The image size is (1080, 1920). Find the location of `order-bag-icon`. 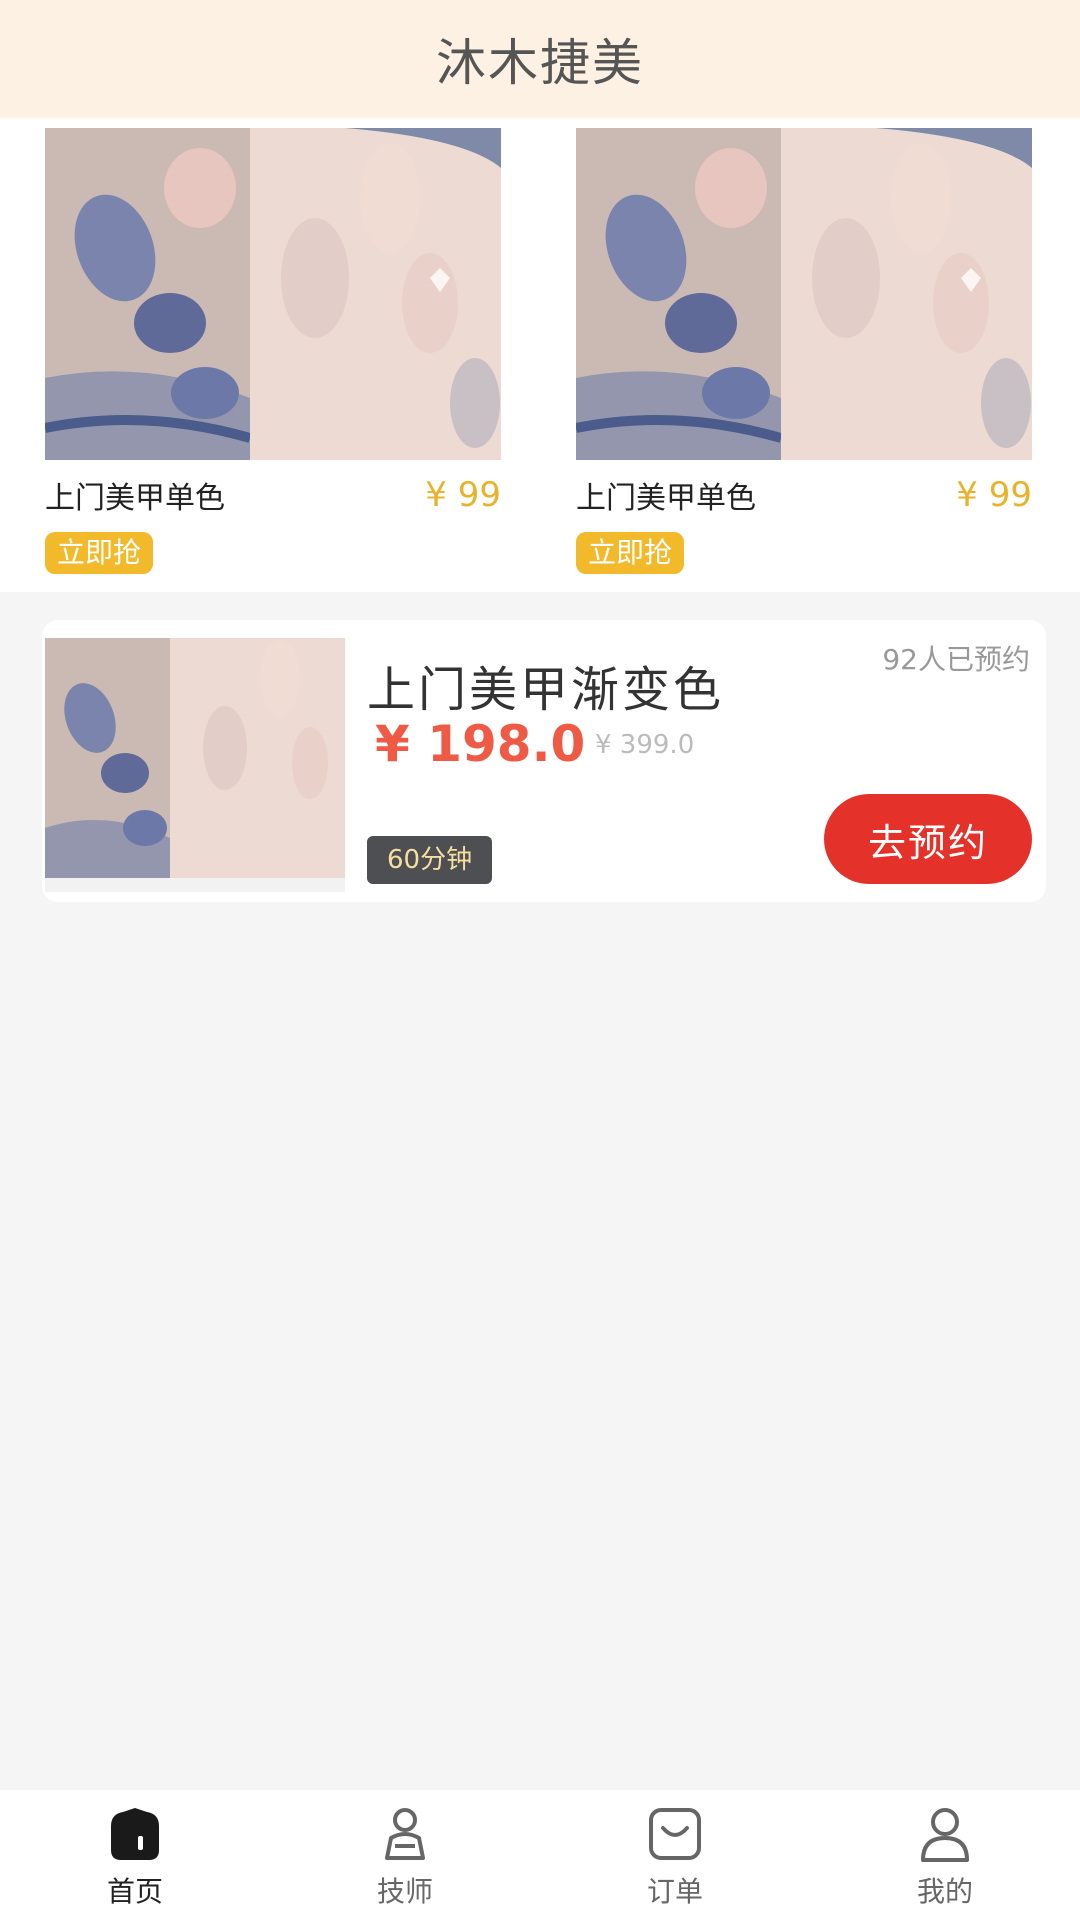

order-bag-icon is located at coordinates (675, 1834).